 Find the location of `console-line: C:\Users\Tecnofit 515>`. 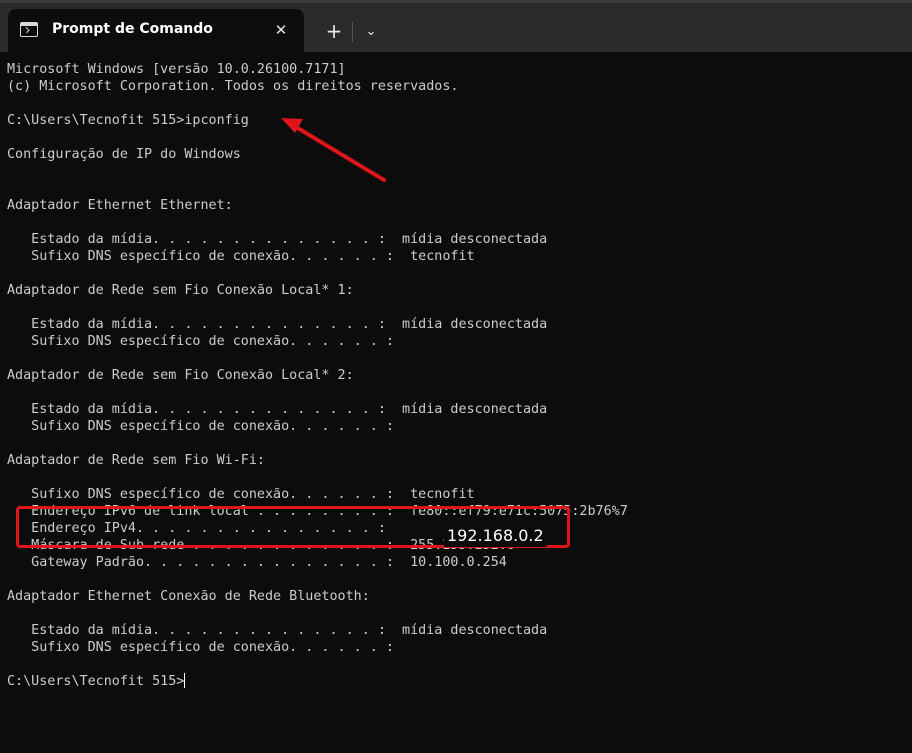

console-line: C:\Users\Tecnofit 515> is located at coordinates (96, 681).